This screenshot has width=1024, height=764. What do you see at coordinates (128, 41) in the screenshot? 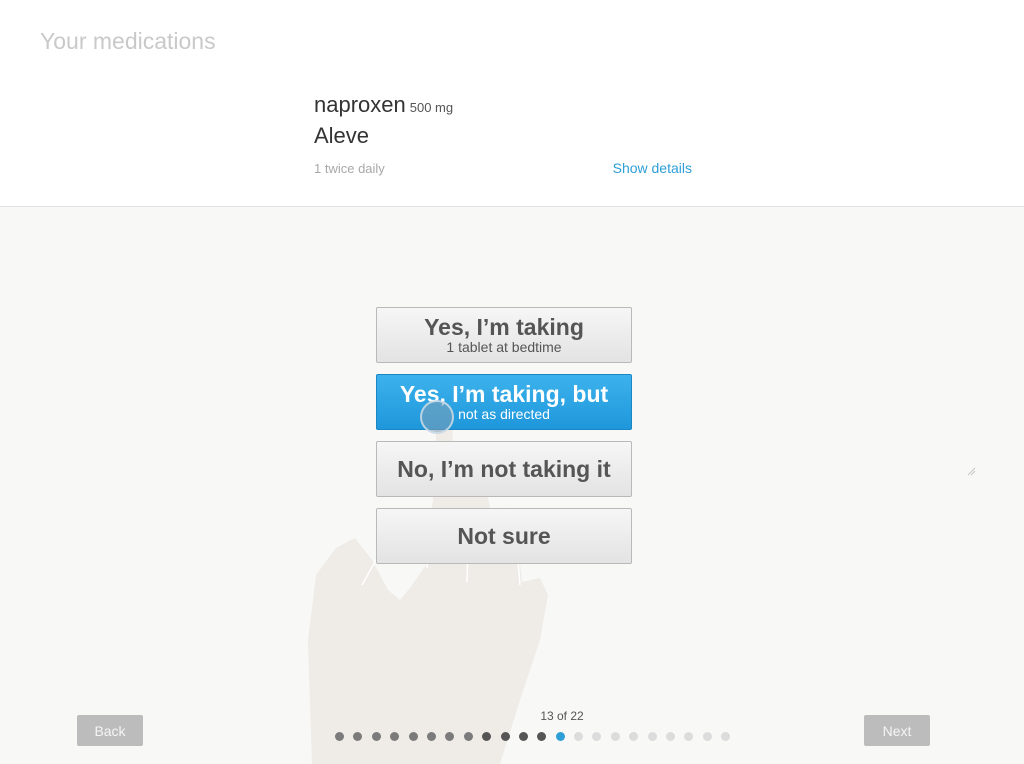
I see `page-title: Your medications` at bounding box center [128, 41].